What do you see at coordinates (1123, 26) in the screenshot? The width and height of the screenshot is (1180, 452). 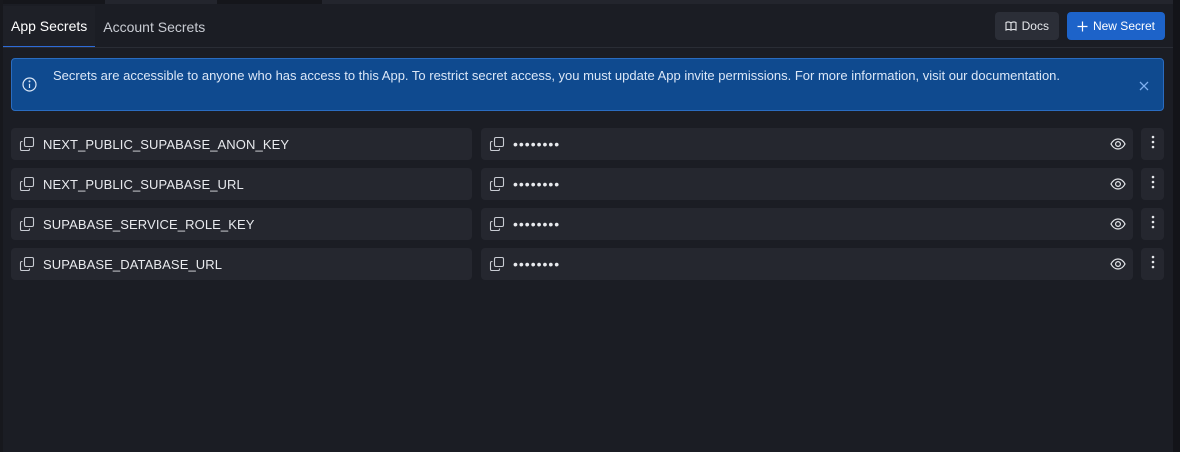 I see `new-secret-label: New Secret` at bounding box center [1123, 26].